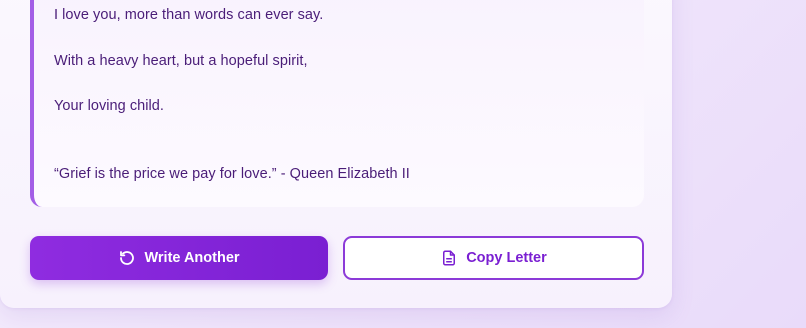  I want to click on write-another-label: Write Another, so click(192, 258).